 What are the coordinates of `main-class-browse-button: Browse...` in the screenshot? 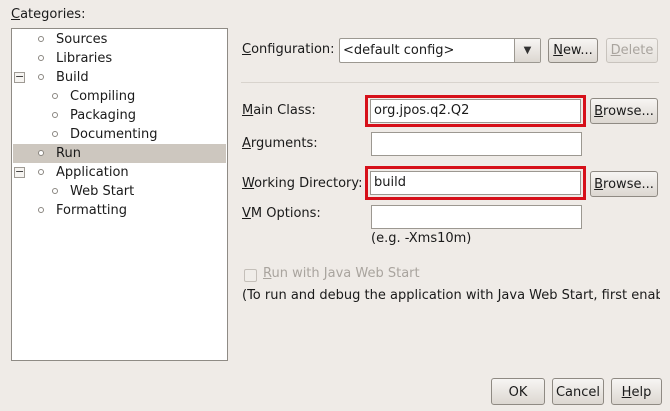 It's located at (624, 111).